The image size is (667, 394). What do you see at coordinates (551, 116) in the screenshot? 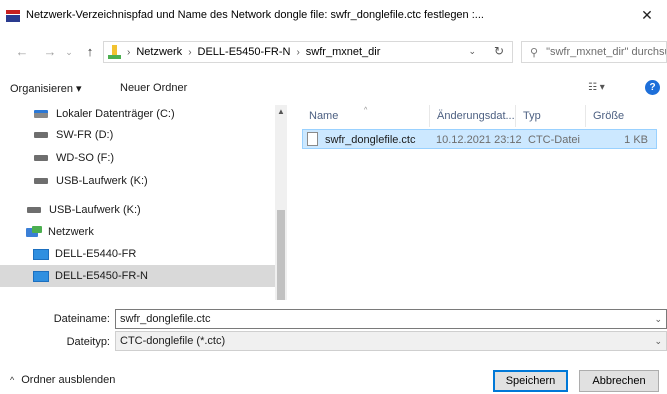
I see `column-header-type: Typ` at bounding box center [551, 116].